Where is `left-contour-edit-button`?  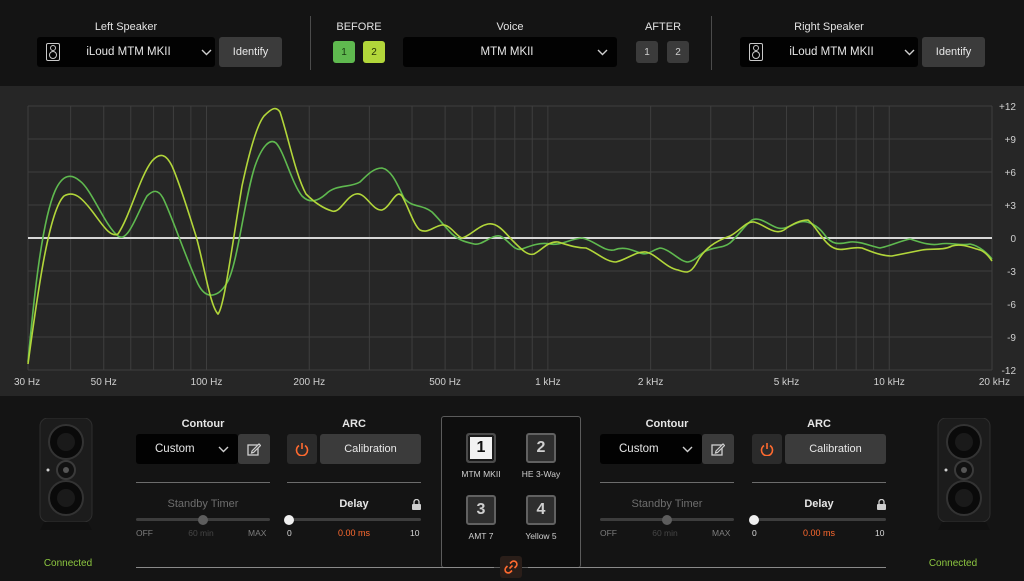 left-contour-edit-button is located at coordinates (254, 449).